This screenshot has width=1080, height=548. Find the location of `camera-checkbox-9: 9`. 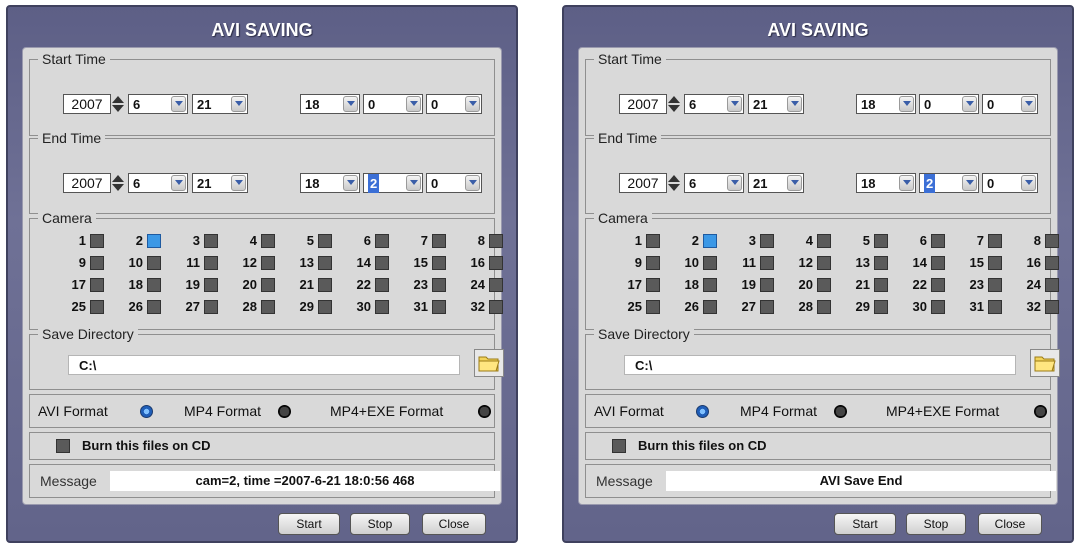

camera-checkbox-9: 9 is located at coordinates (79, 263).